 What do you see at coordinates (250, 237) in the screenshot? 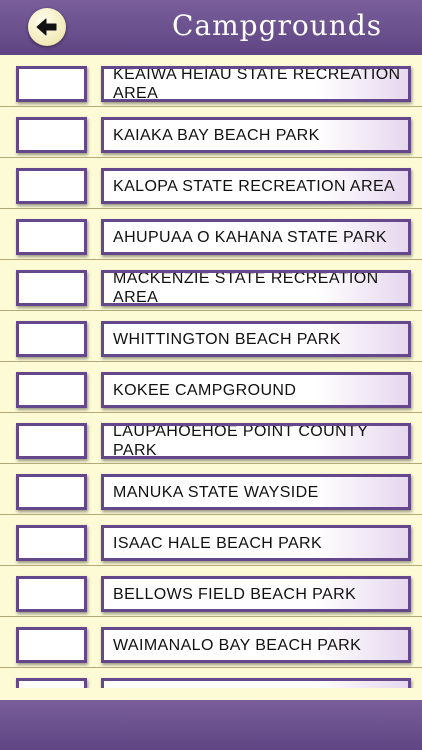
I see `campground-name: AHUPUAA O KAHANA STATE PARK` at bounding box center [250, 237].